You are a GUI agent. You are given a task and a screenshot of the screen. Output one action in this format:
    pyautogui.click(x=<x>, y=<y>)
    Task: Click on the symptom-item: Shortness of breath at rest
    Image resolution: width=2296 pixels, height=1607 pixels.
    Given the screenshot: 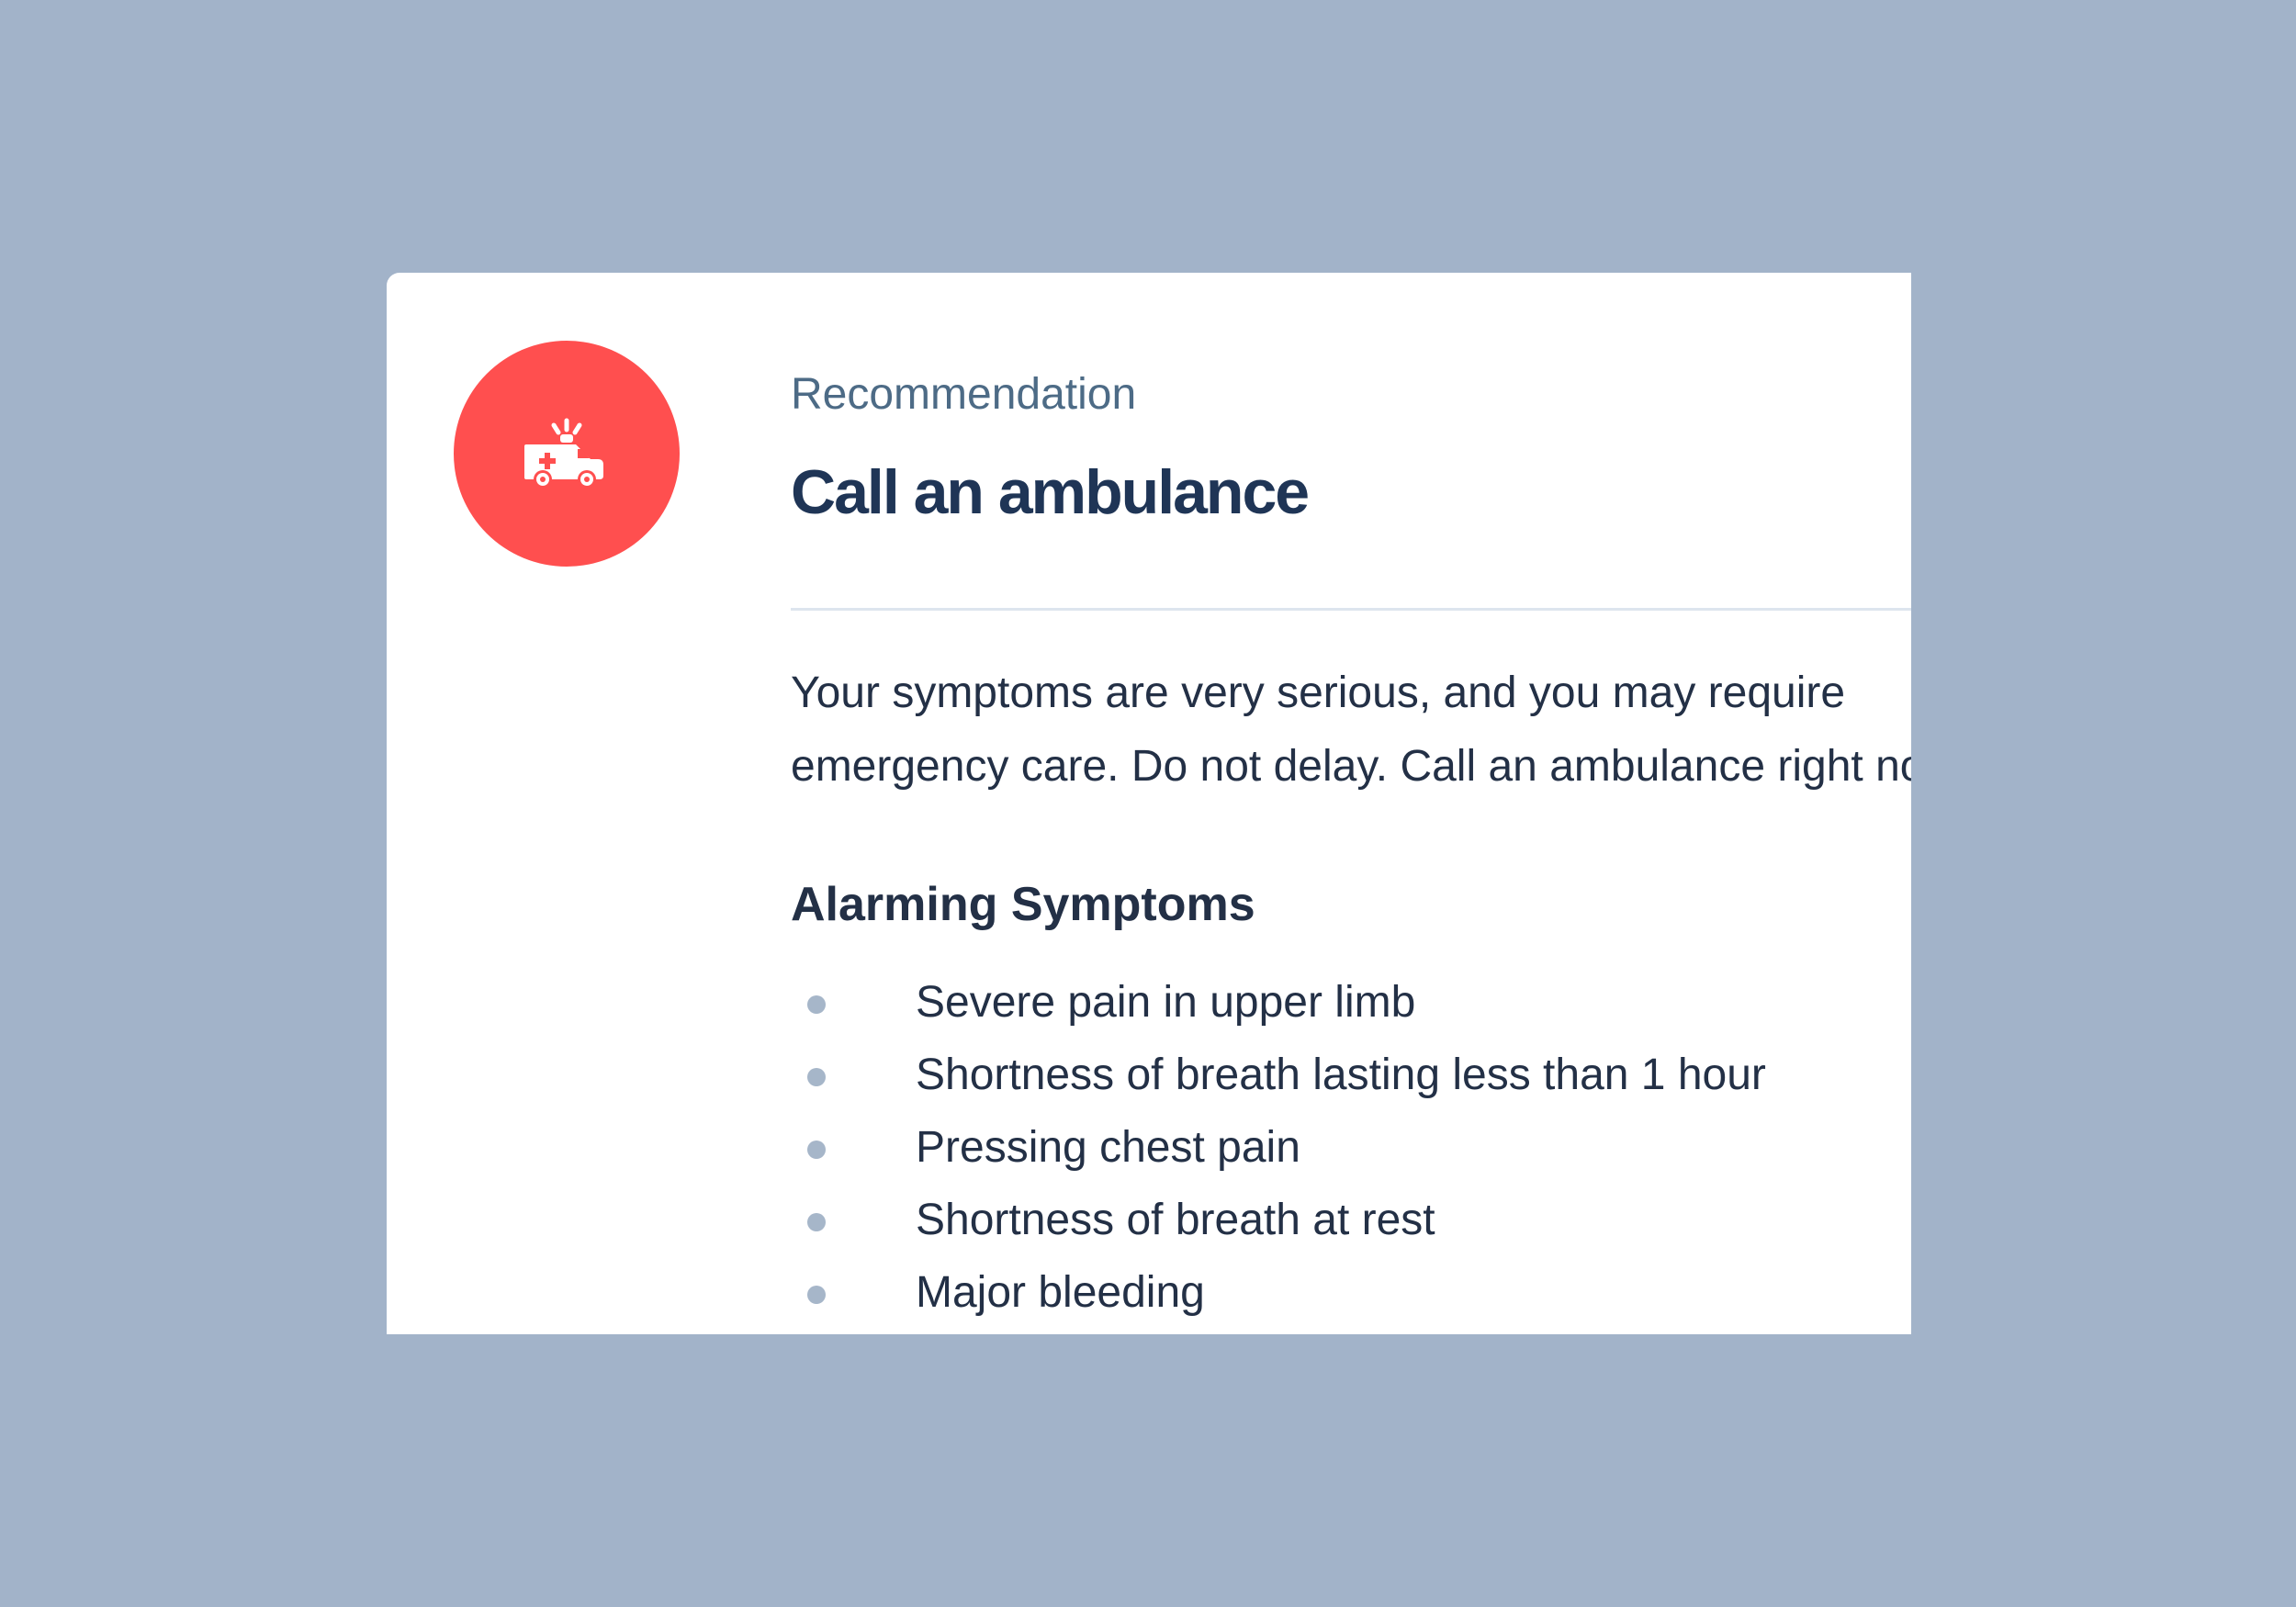 What is the action you would take?
    pyautogui.click(x=1278, y=1226)
    